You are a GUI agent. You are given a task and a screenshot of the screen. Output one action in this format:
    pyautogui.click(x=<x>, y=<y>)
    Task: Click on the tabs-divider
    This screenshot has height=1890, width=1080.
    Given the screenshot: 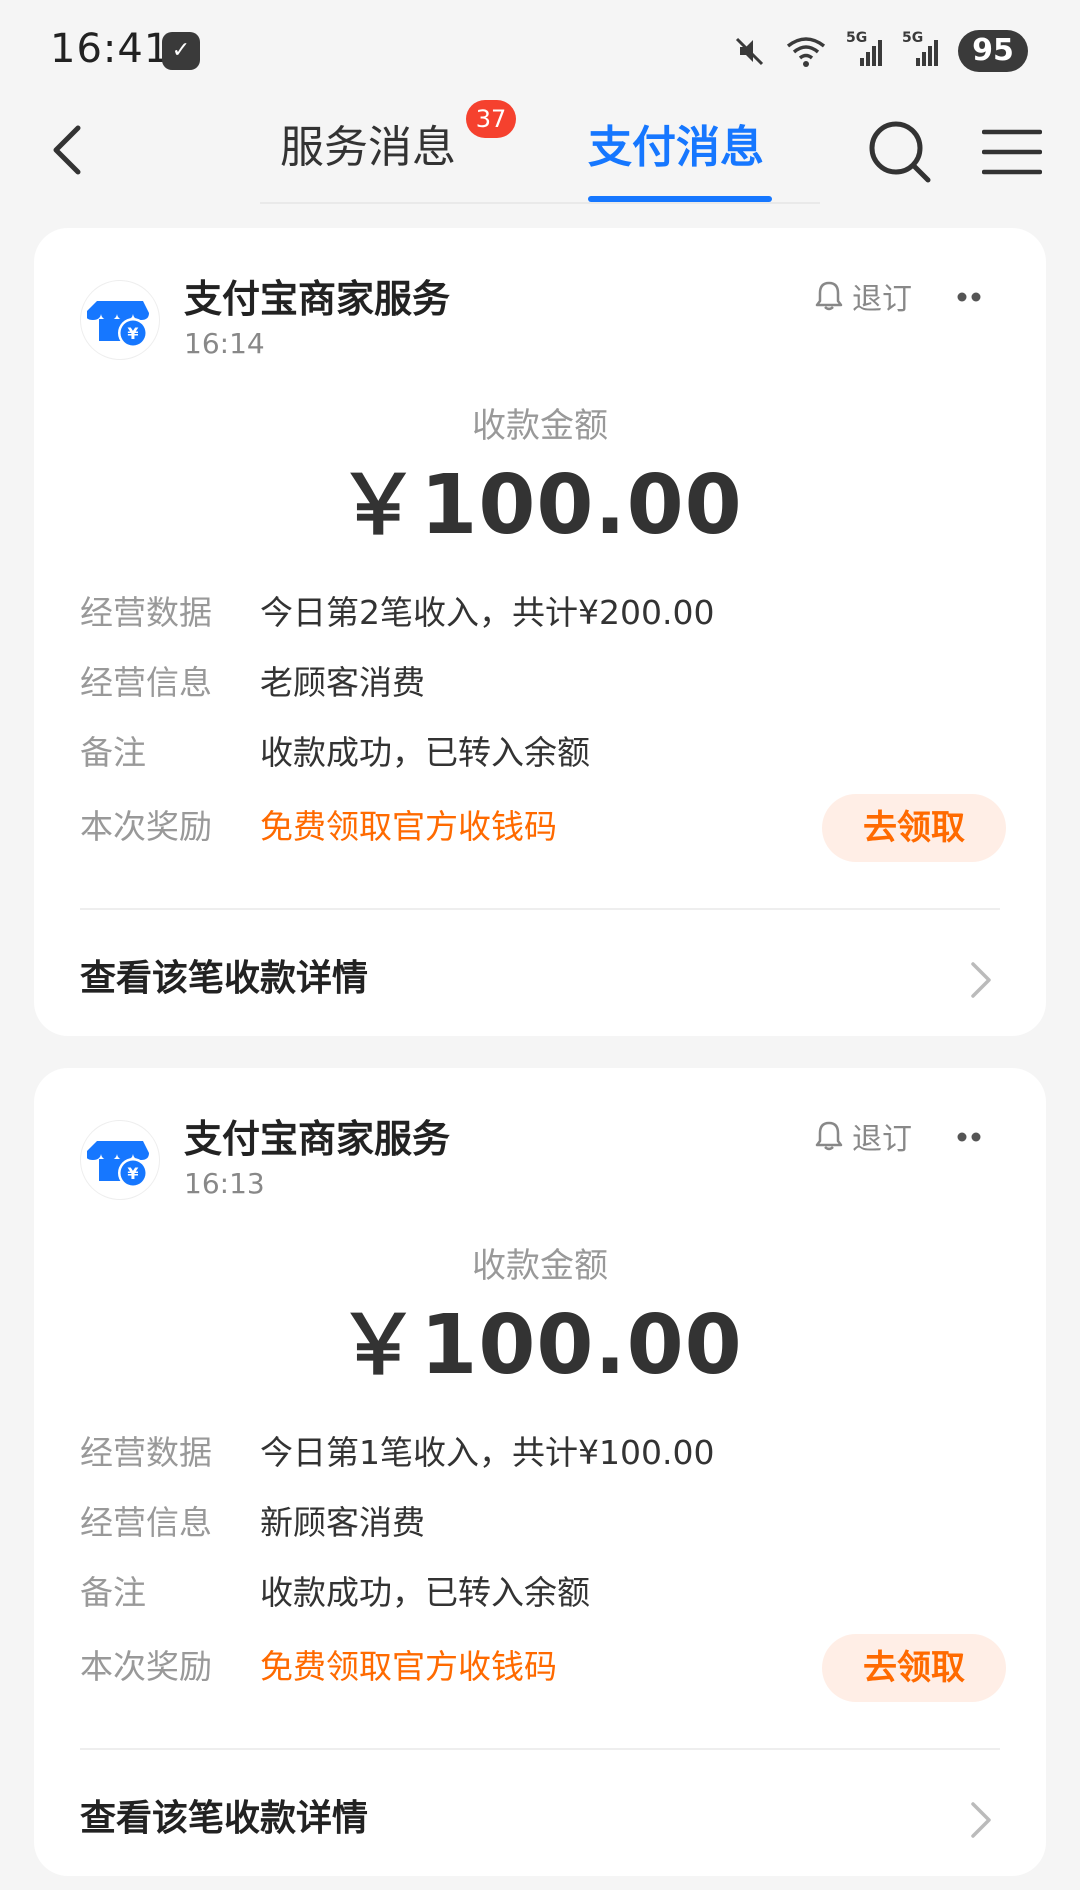 What is the action you would take?
    pyautogui.click(x=540, y=203)
    